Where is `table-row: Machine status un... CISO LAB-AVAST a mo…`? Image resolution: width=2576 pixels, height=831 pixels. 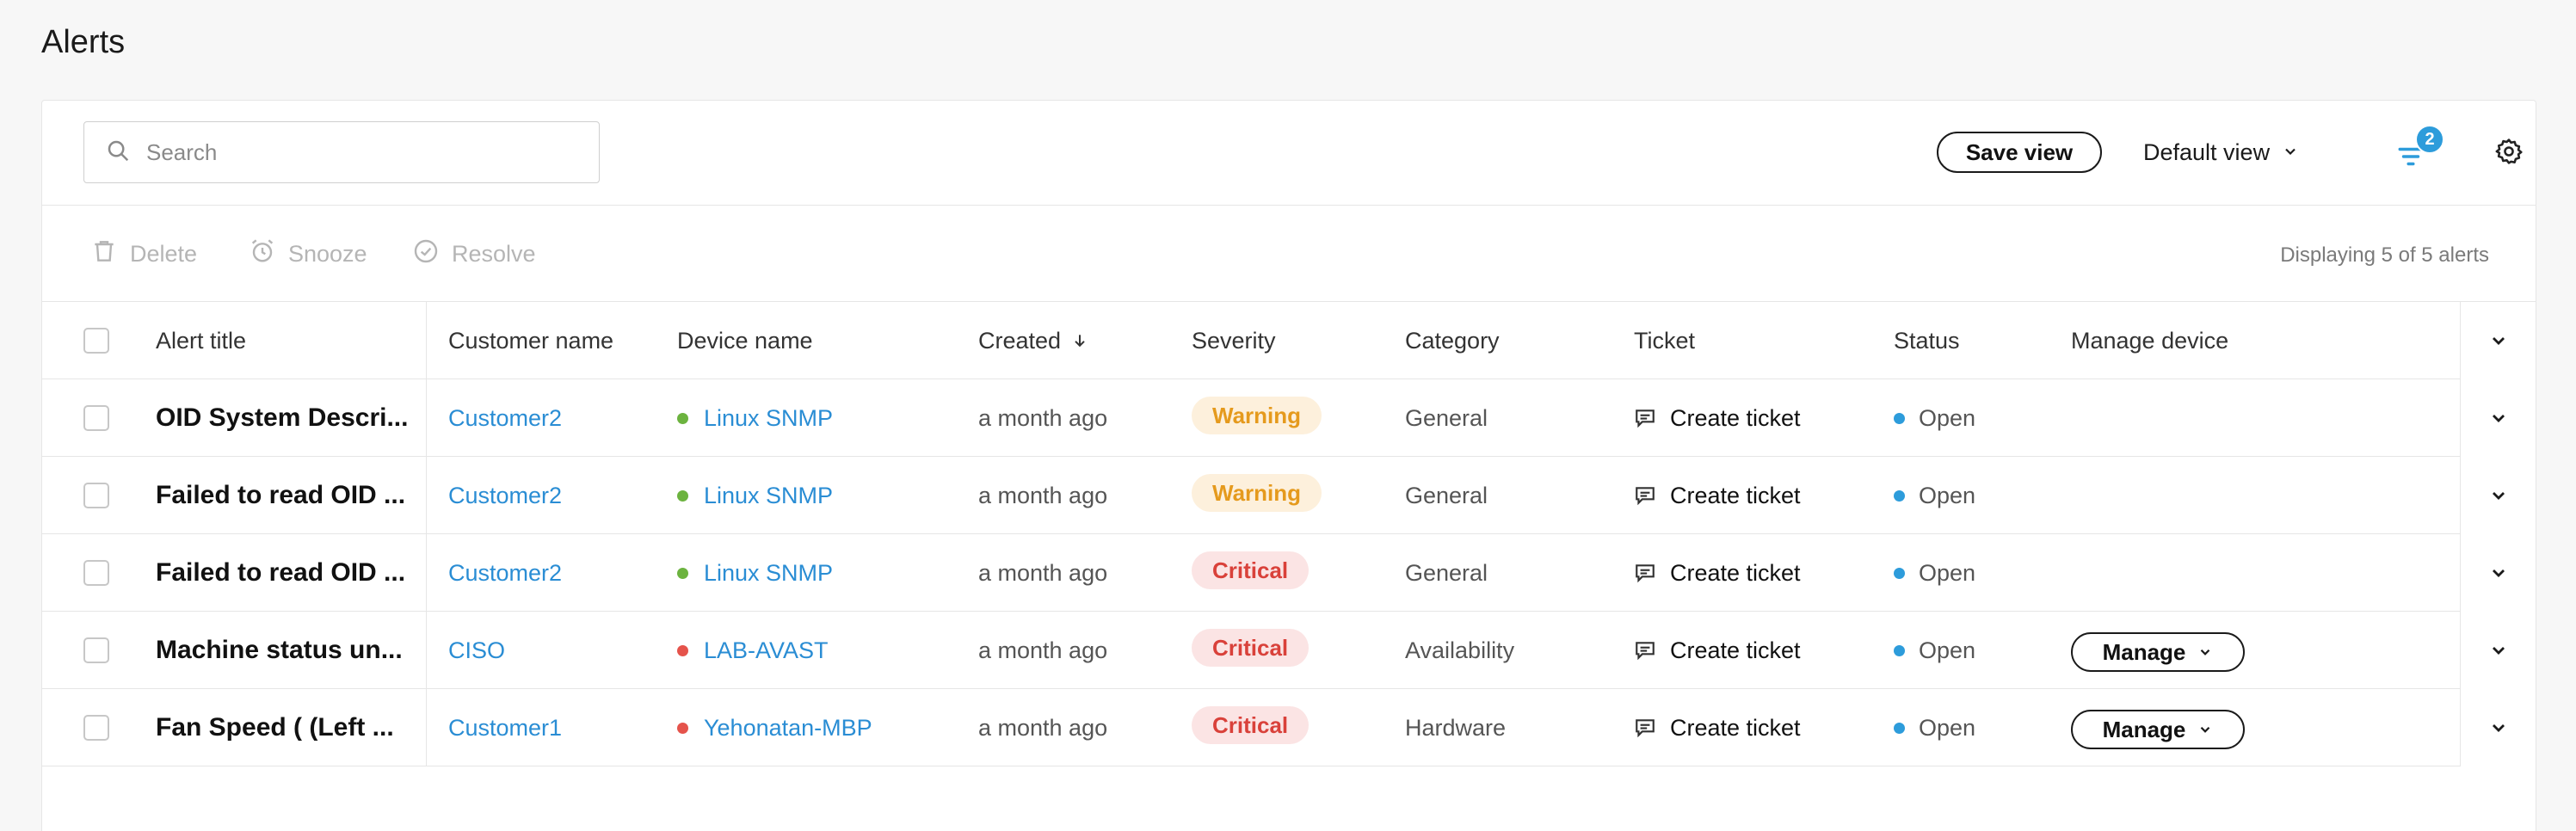 table-row: Machine status un... CISO LAB-AVAST a mo… is located at coordinates (1289, 650).